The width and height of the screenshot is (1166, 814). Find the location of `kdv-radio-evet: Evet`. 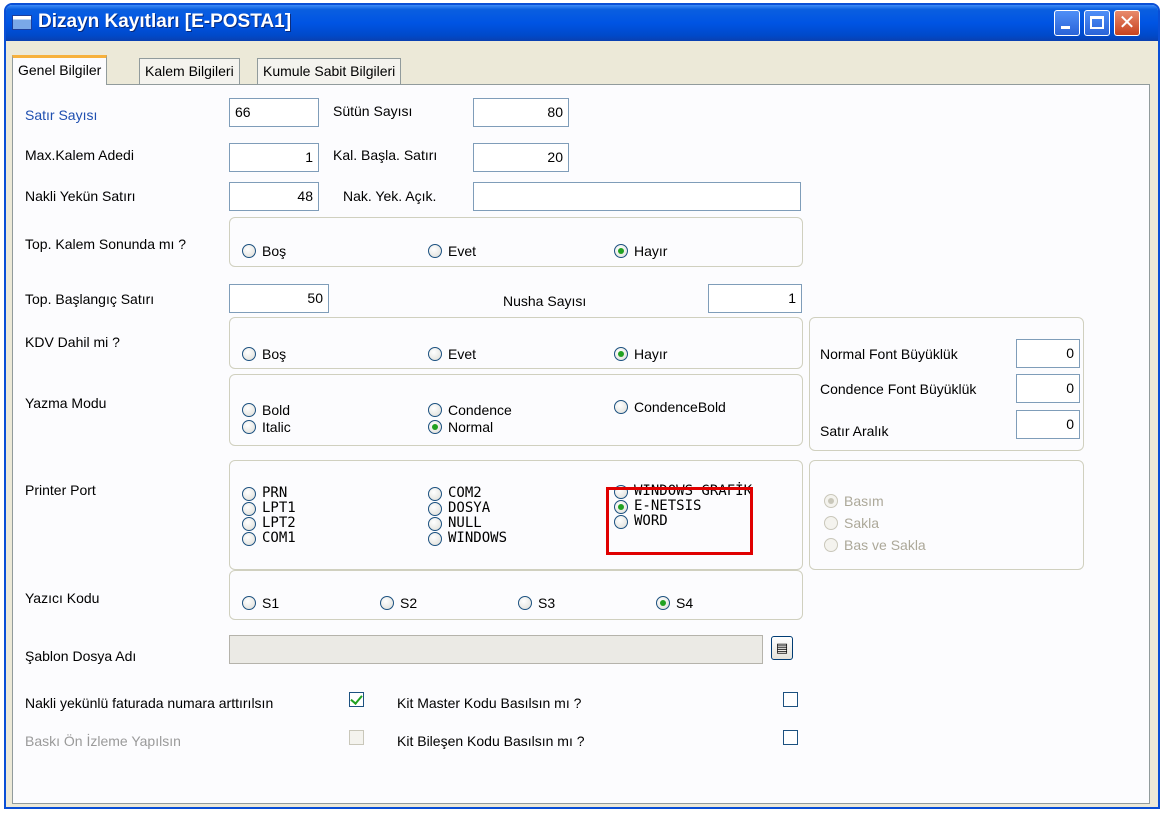

kdv-radio-evet: Evet is located at coordinates (452, 354).